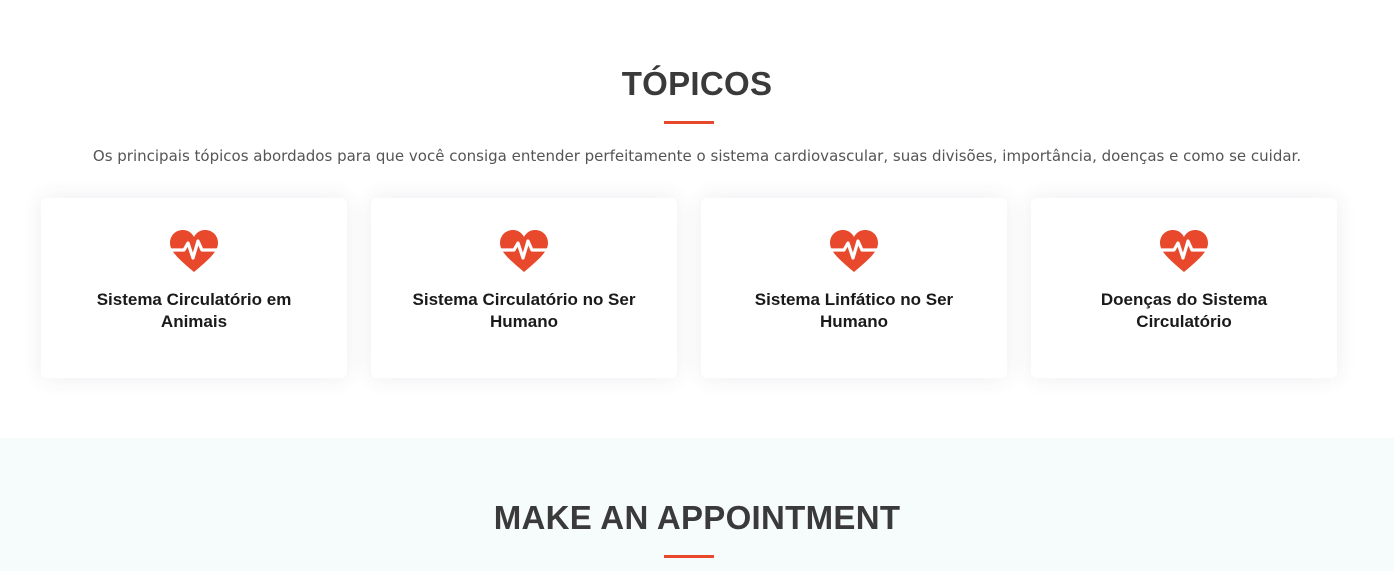  What do you see at coordinates (697, 517) in the screenshot?
I see `appointment-title: MAKE AN APPOINTMENT` at bounding box center [697, 517].